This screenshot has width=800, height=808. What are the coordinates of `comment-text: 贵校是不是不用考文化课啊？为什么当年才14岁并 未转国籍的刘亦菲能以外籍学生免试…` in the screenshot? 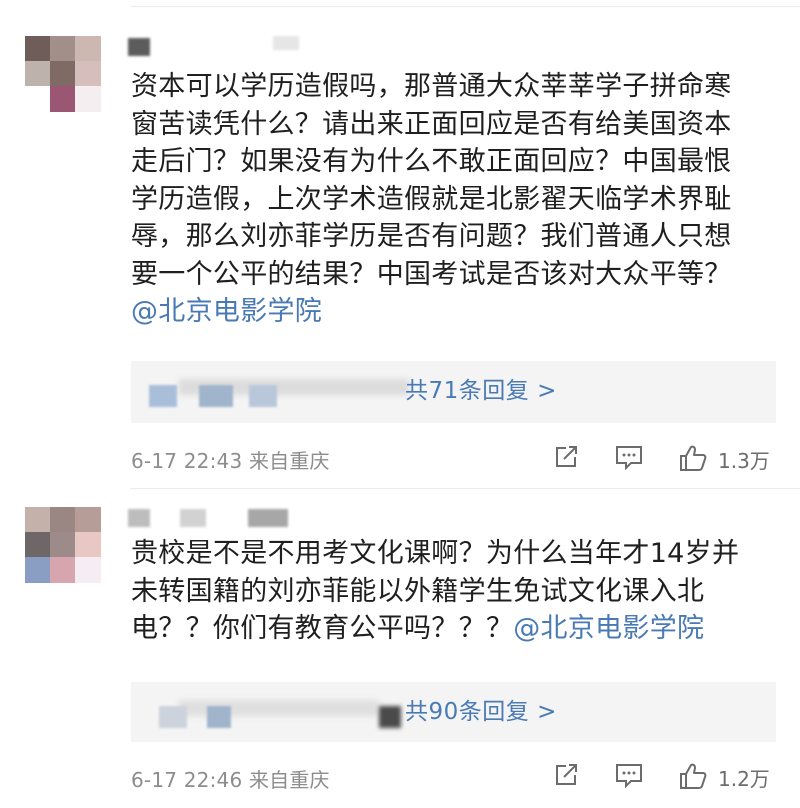 It's located at (435, 591).